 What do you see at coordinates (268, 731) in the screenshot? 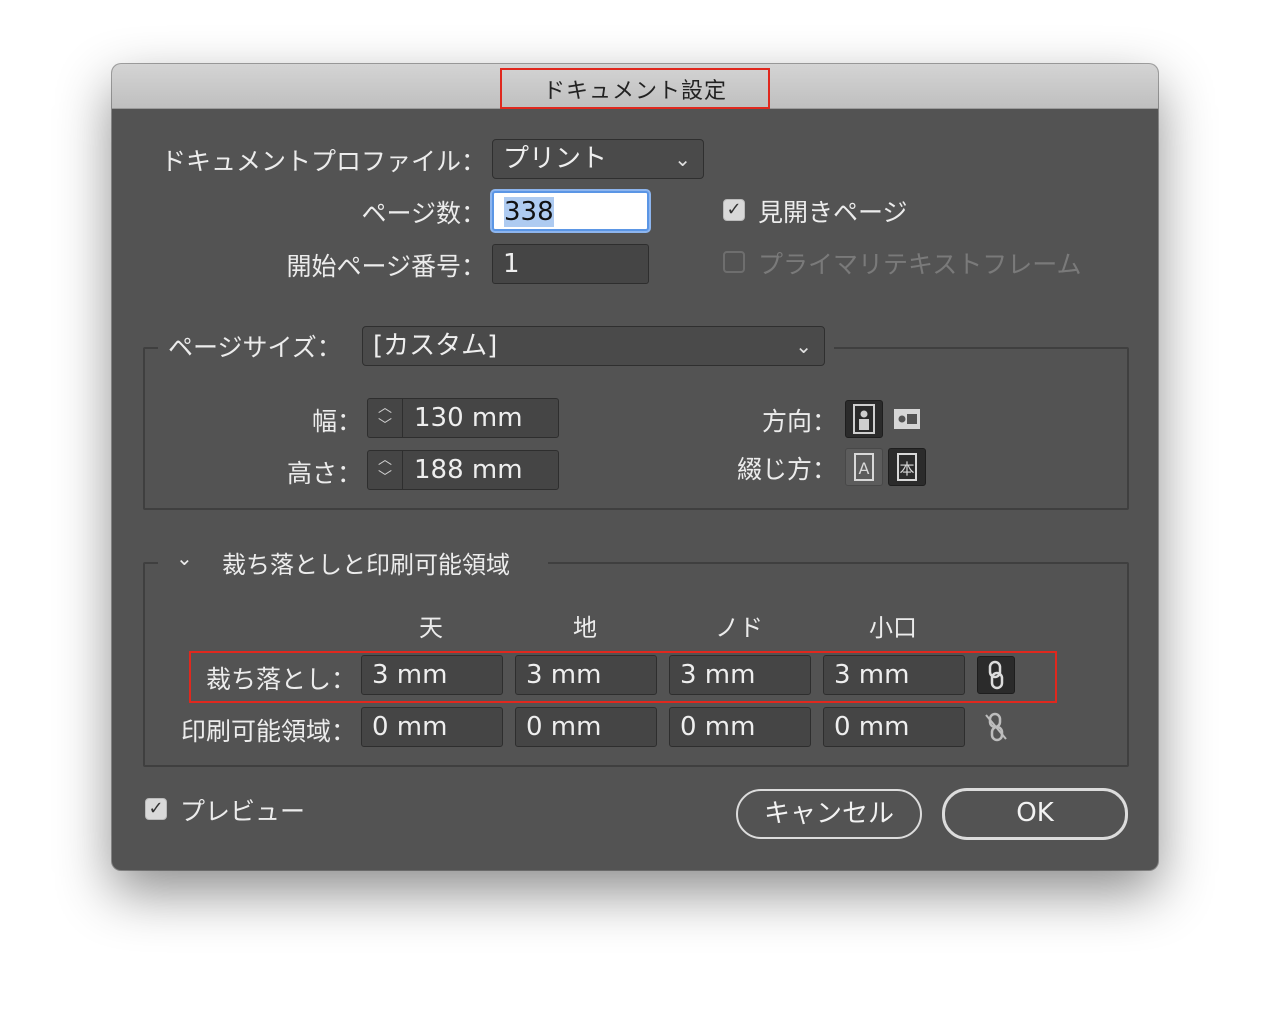
I see `slug-label: 印刷可能領域：` at bounding box center [268, 731].